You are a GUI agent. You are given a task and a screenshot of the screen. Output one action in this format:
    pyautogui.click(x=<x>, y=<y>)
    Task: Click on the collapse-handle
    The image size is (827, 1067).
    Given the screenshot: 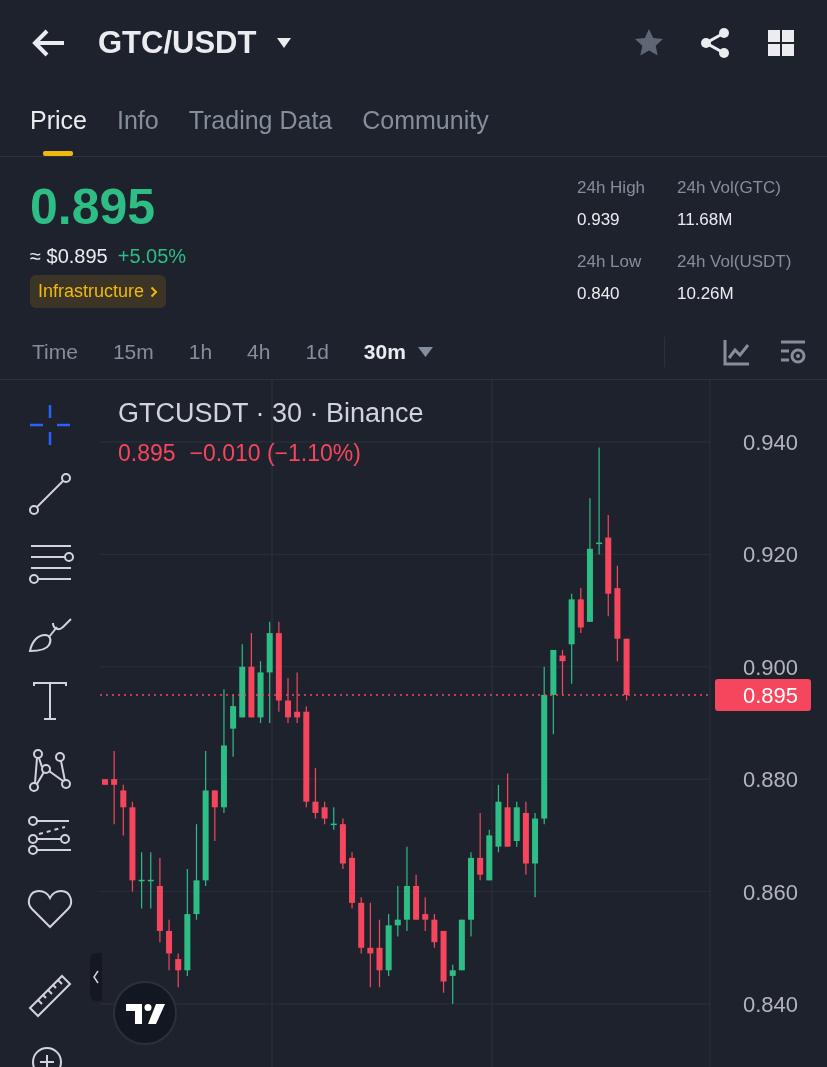 What is the action you would take?
    pyautogui.click(x=96, y=977)
    